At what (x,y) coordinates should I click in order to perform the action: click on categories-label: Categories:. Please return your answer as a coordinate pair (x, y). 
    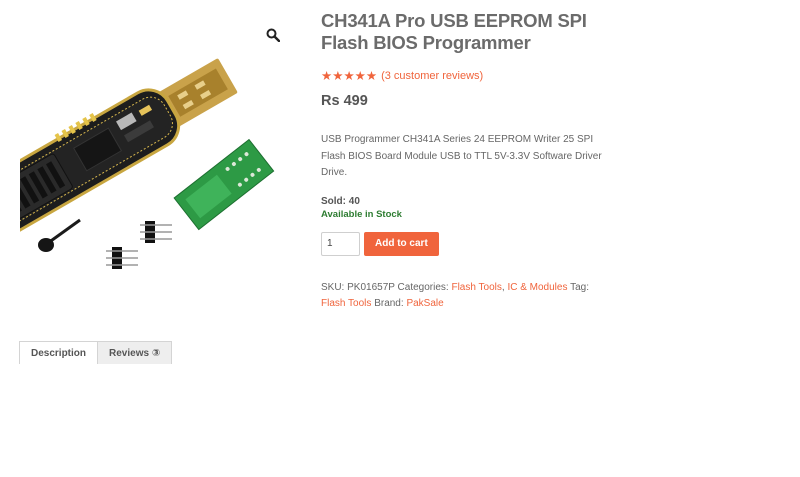
    Looking at the image, I should click on (423, 287).